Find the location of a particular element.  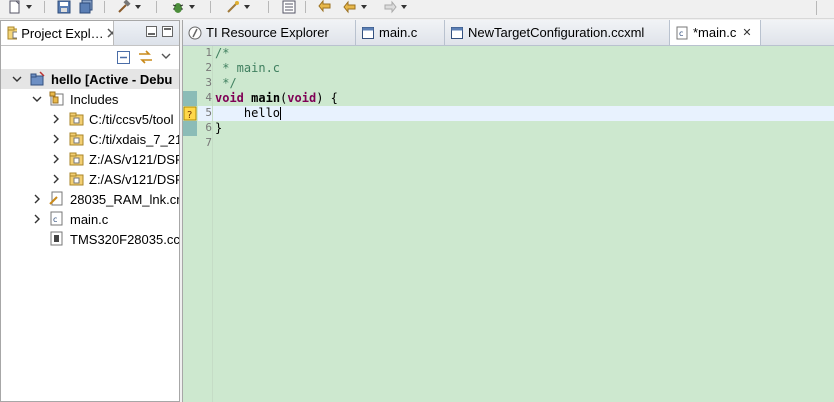

list-icon is located at coordinates (289, 7).